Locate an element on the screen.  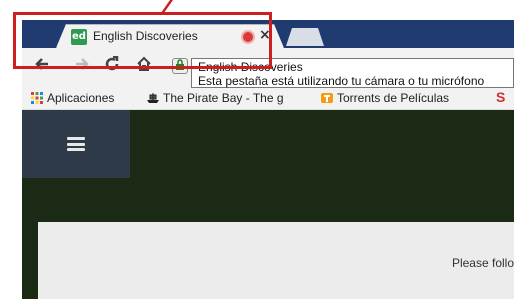
hamburger-icon is located at coordinates (76, 144).